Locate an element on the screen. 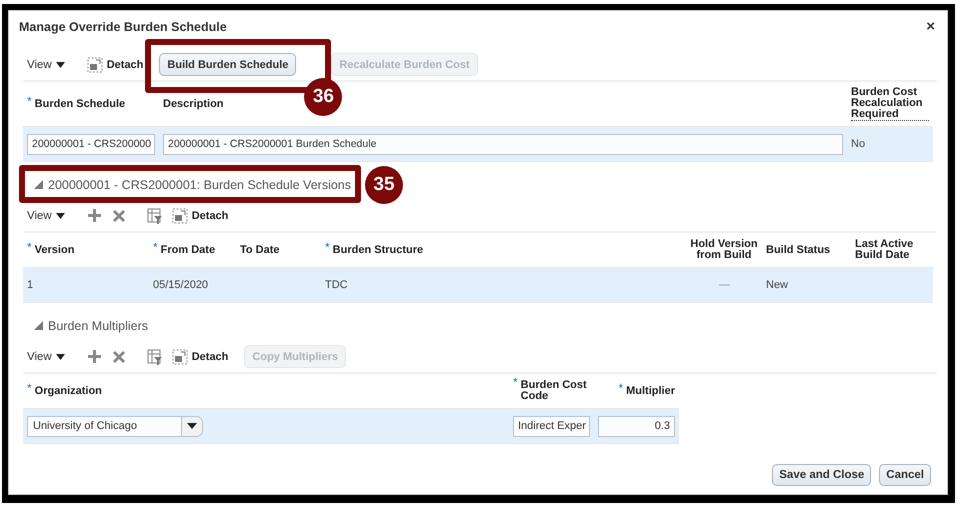  table-row: 200000001 - CRS200000 200000001 - CRS2000001 Burden Schedule No is located at coordinates (478, 144).